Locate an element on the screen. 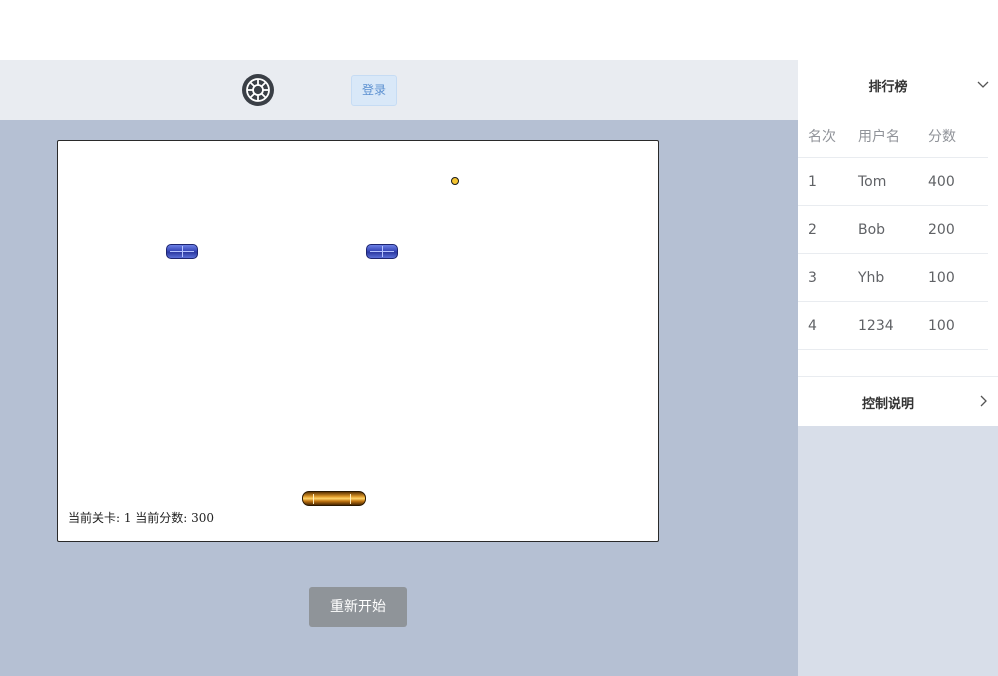 The width and height of the screenshot is (998, 676). user-cell: Tom is located at coordinates (872, 182).